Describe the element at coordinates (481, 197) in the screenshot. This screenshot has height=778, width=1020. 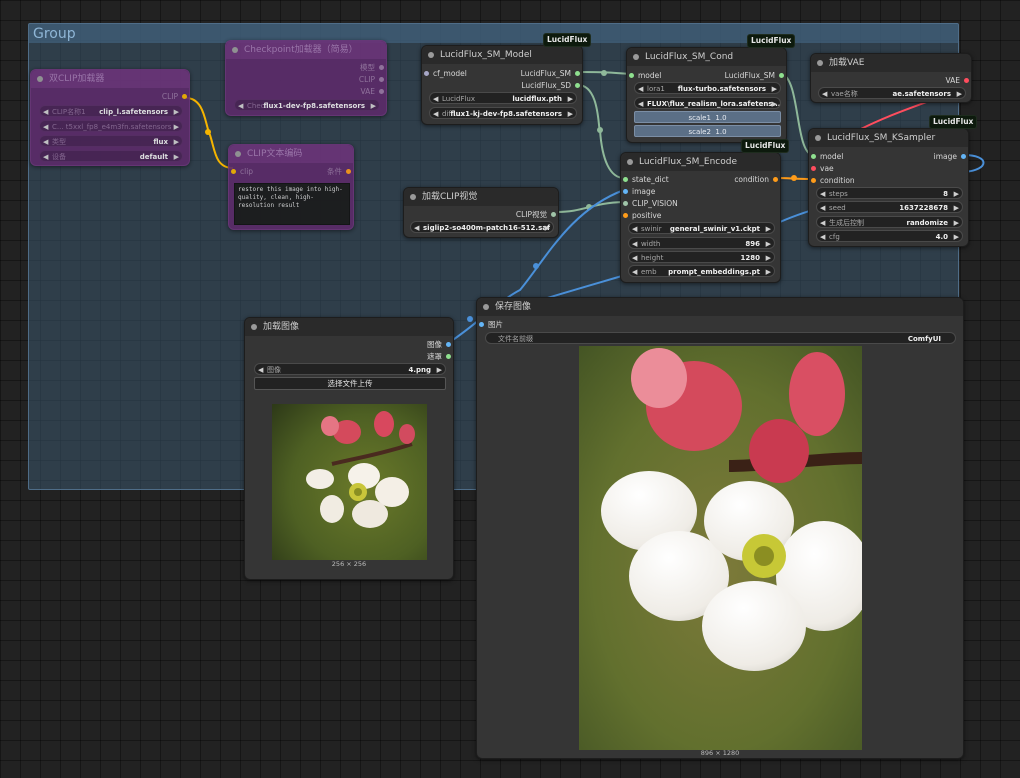
I see `node-title: 加载CLIP视觉` at that location.